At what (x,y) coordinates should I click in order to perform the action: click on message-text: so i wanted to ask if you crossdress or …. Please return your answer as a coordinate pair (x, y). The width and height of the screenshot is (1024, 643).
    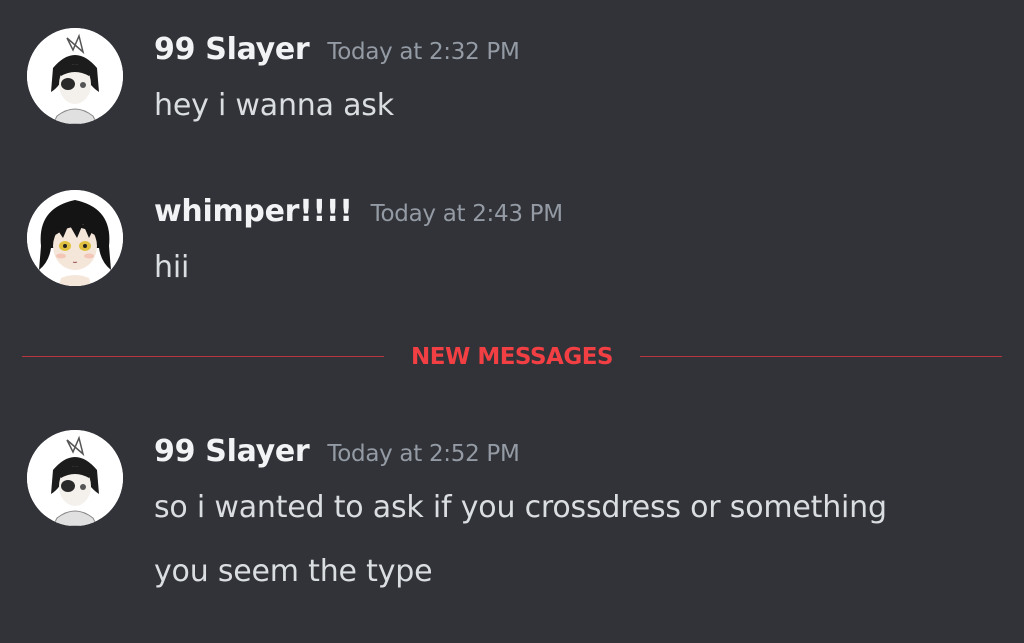
    Looking at the image, I should click on (520, 507).